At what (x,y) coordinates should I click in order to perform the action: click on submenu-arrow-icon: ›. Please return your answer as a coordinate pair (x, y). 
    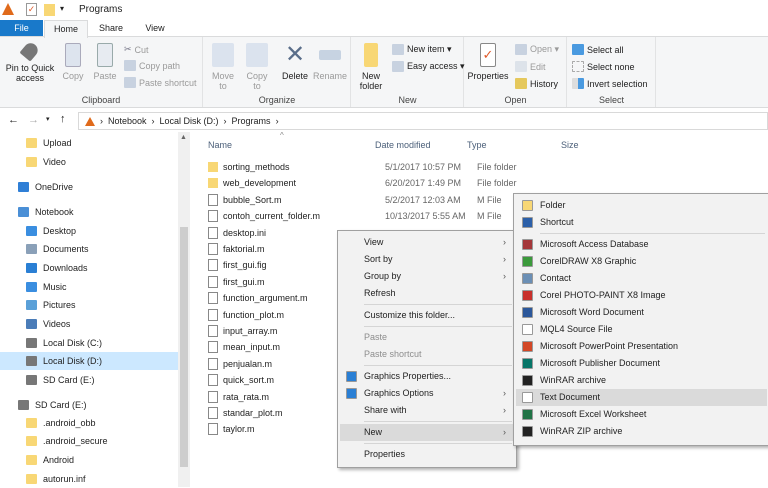
    Looking at the image, I should click on (504, 276).